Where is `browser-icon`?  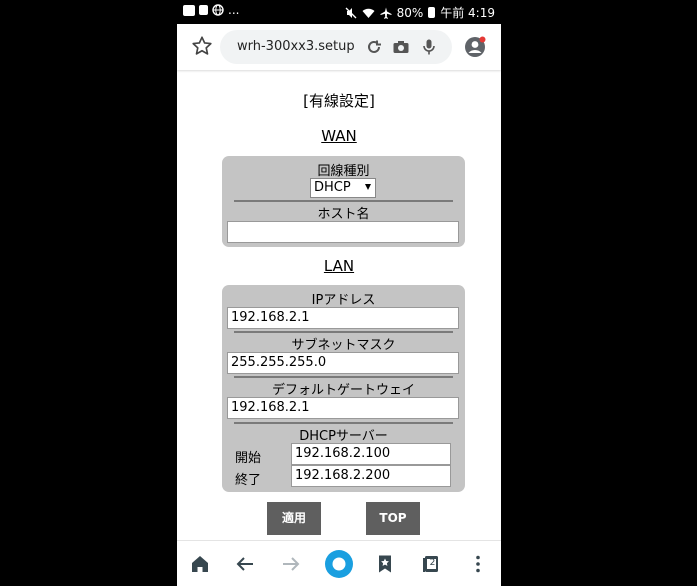 browser-icon is located at coordinates (339, 564).